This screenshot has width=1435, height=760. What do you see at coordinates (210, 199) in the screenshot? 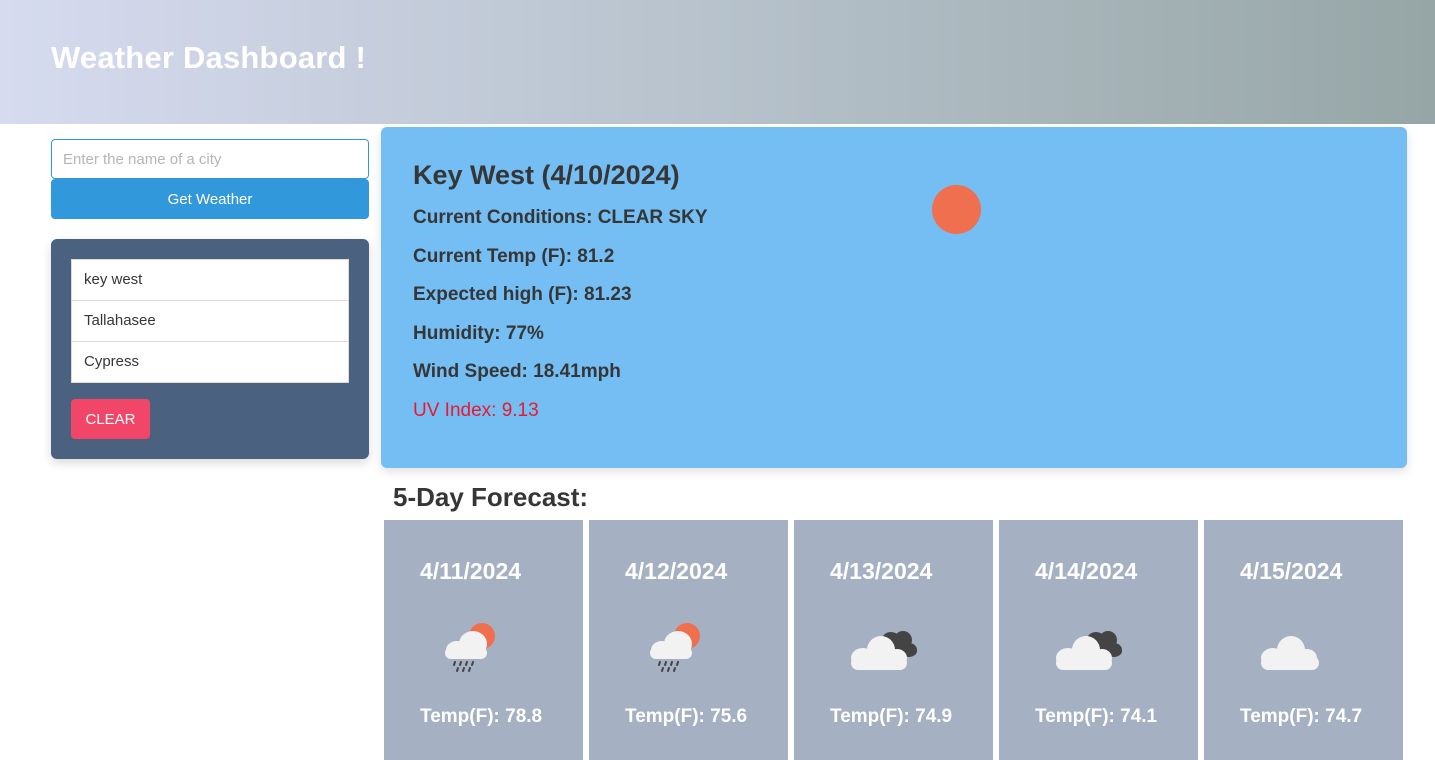
I see `get-weather-button: Get Weather` at bounding box center [210, 199].